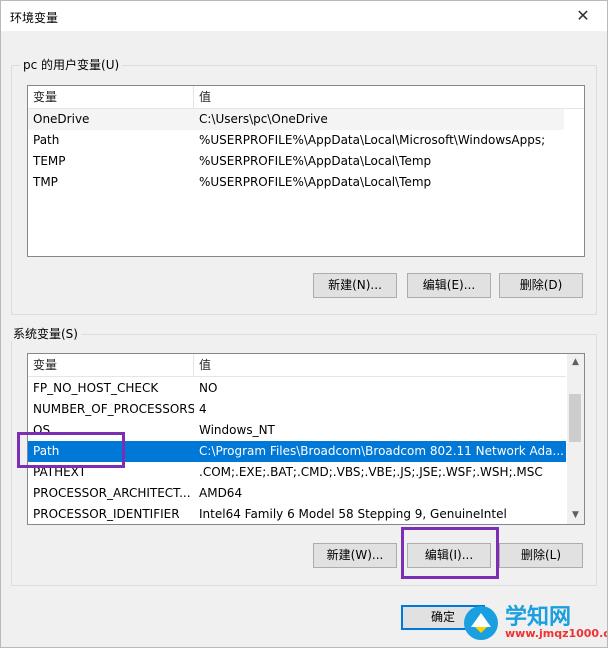 The image size is (608, 648). What do you see at coordinates (61, 119) in the screenshot?
I see `variable-name: OneDrive` at bounding box center [61, 119].